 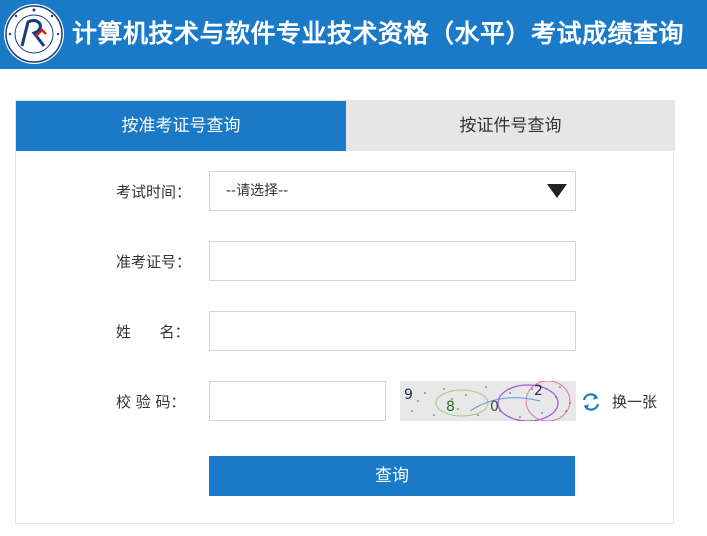 What do you see at coordinates (392, 476) in the screenshot?
I see `query-button: 查询` at bounding box center [392, 476].